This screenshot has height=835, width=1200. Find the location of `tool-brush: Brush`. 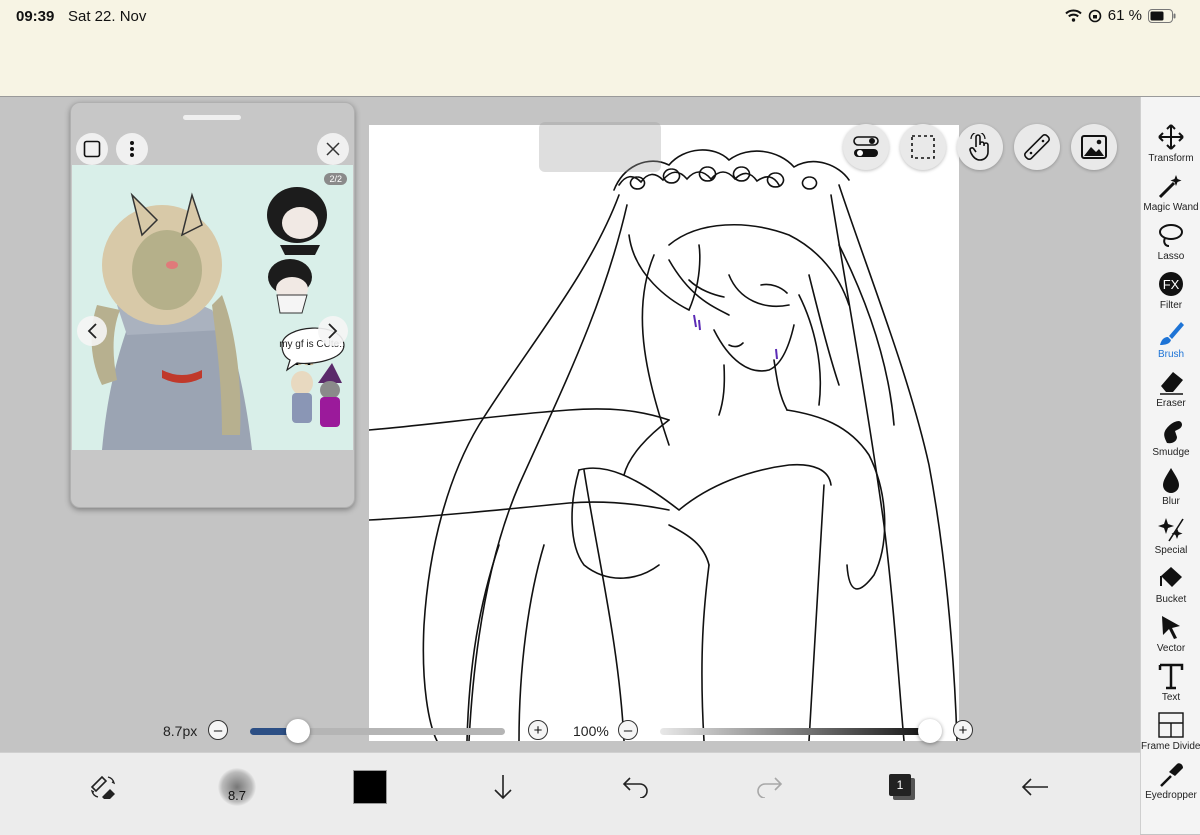

tool-brush: Brush is located at coordinates (1170, 341).